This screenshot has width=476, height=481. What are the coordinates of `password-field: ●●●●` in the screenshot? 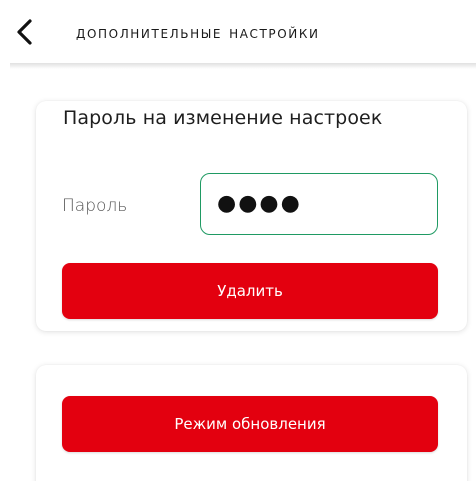 It's located at (319, 204).